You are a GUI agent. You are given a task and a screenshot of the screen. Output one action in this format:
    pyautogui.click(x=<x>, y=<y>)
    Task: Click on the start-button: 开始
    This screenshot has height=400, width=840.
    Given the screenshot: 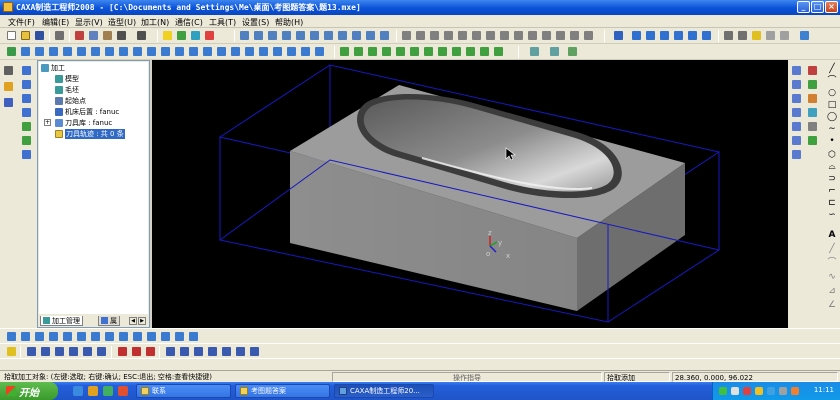 What is the action you would take?
    pyautogui.click(x=29, y=391)
    